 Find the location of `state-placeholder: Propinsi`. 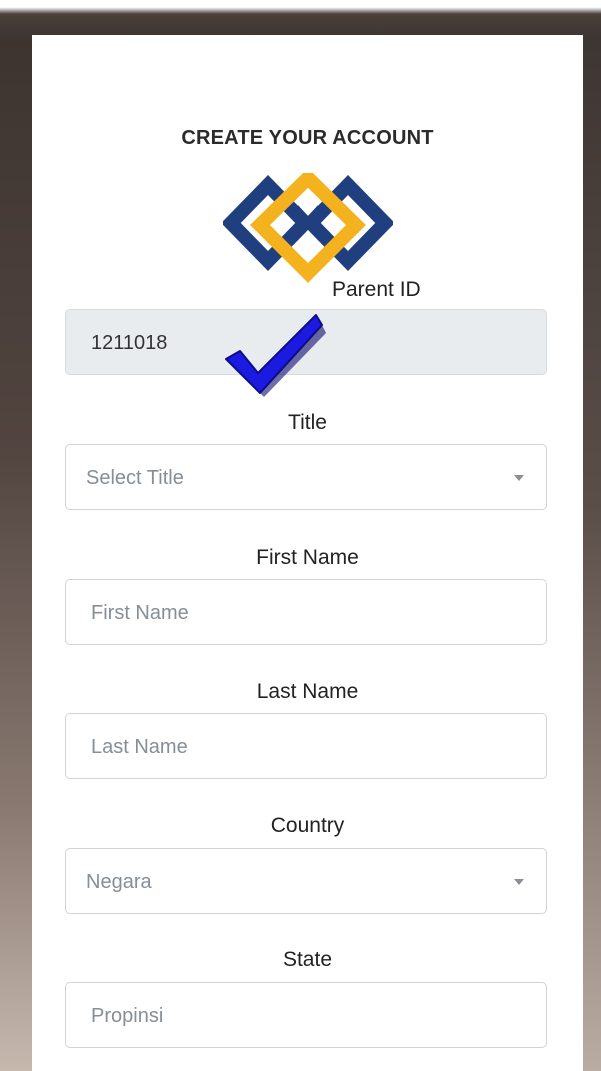

state-placeholder: Propinsi is located at coordinates (127, 1016).